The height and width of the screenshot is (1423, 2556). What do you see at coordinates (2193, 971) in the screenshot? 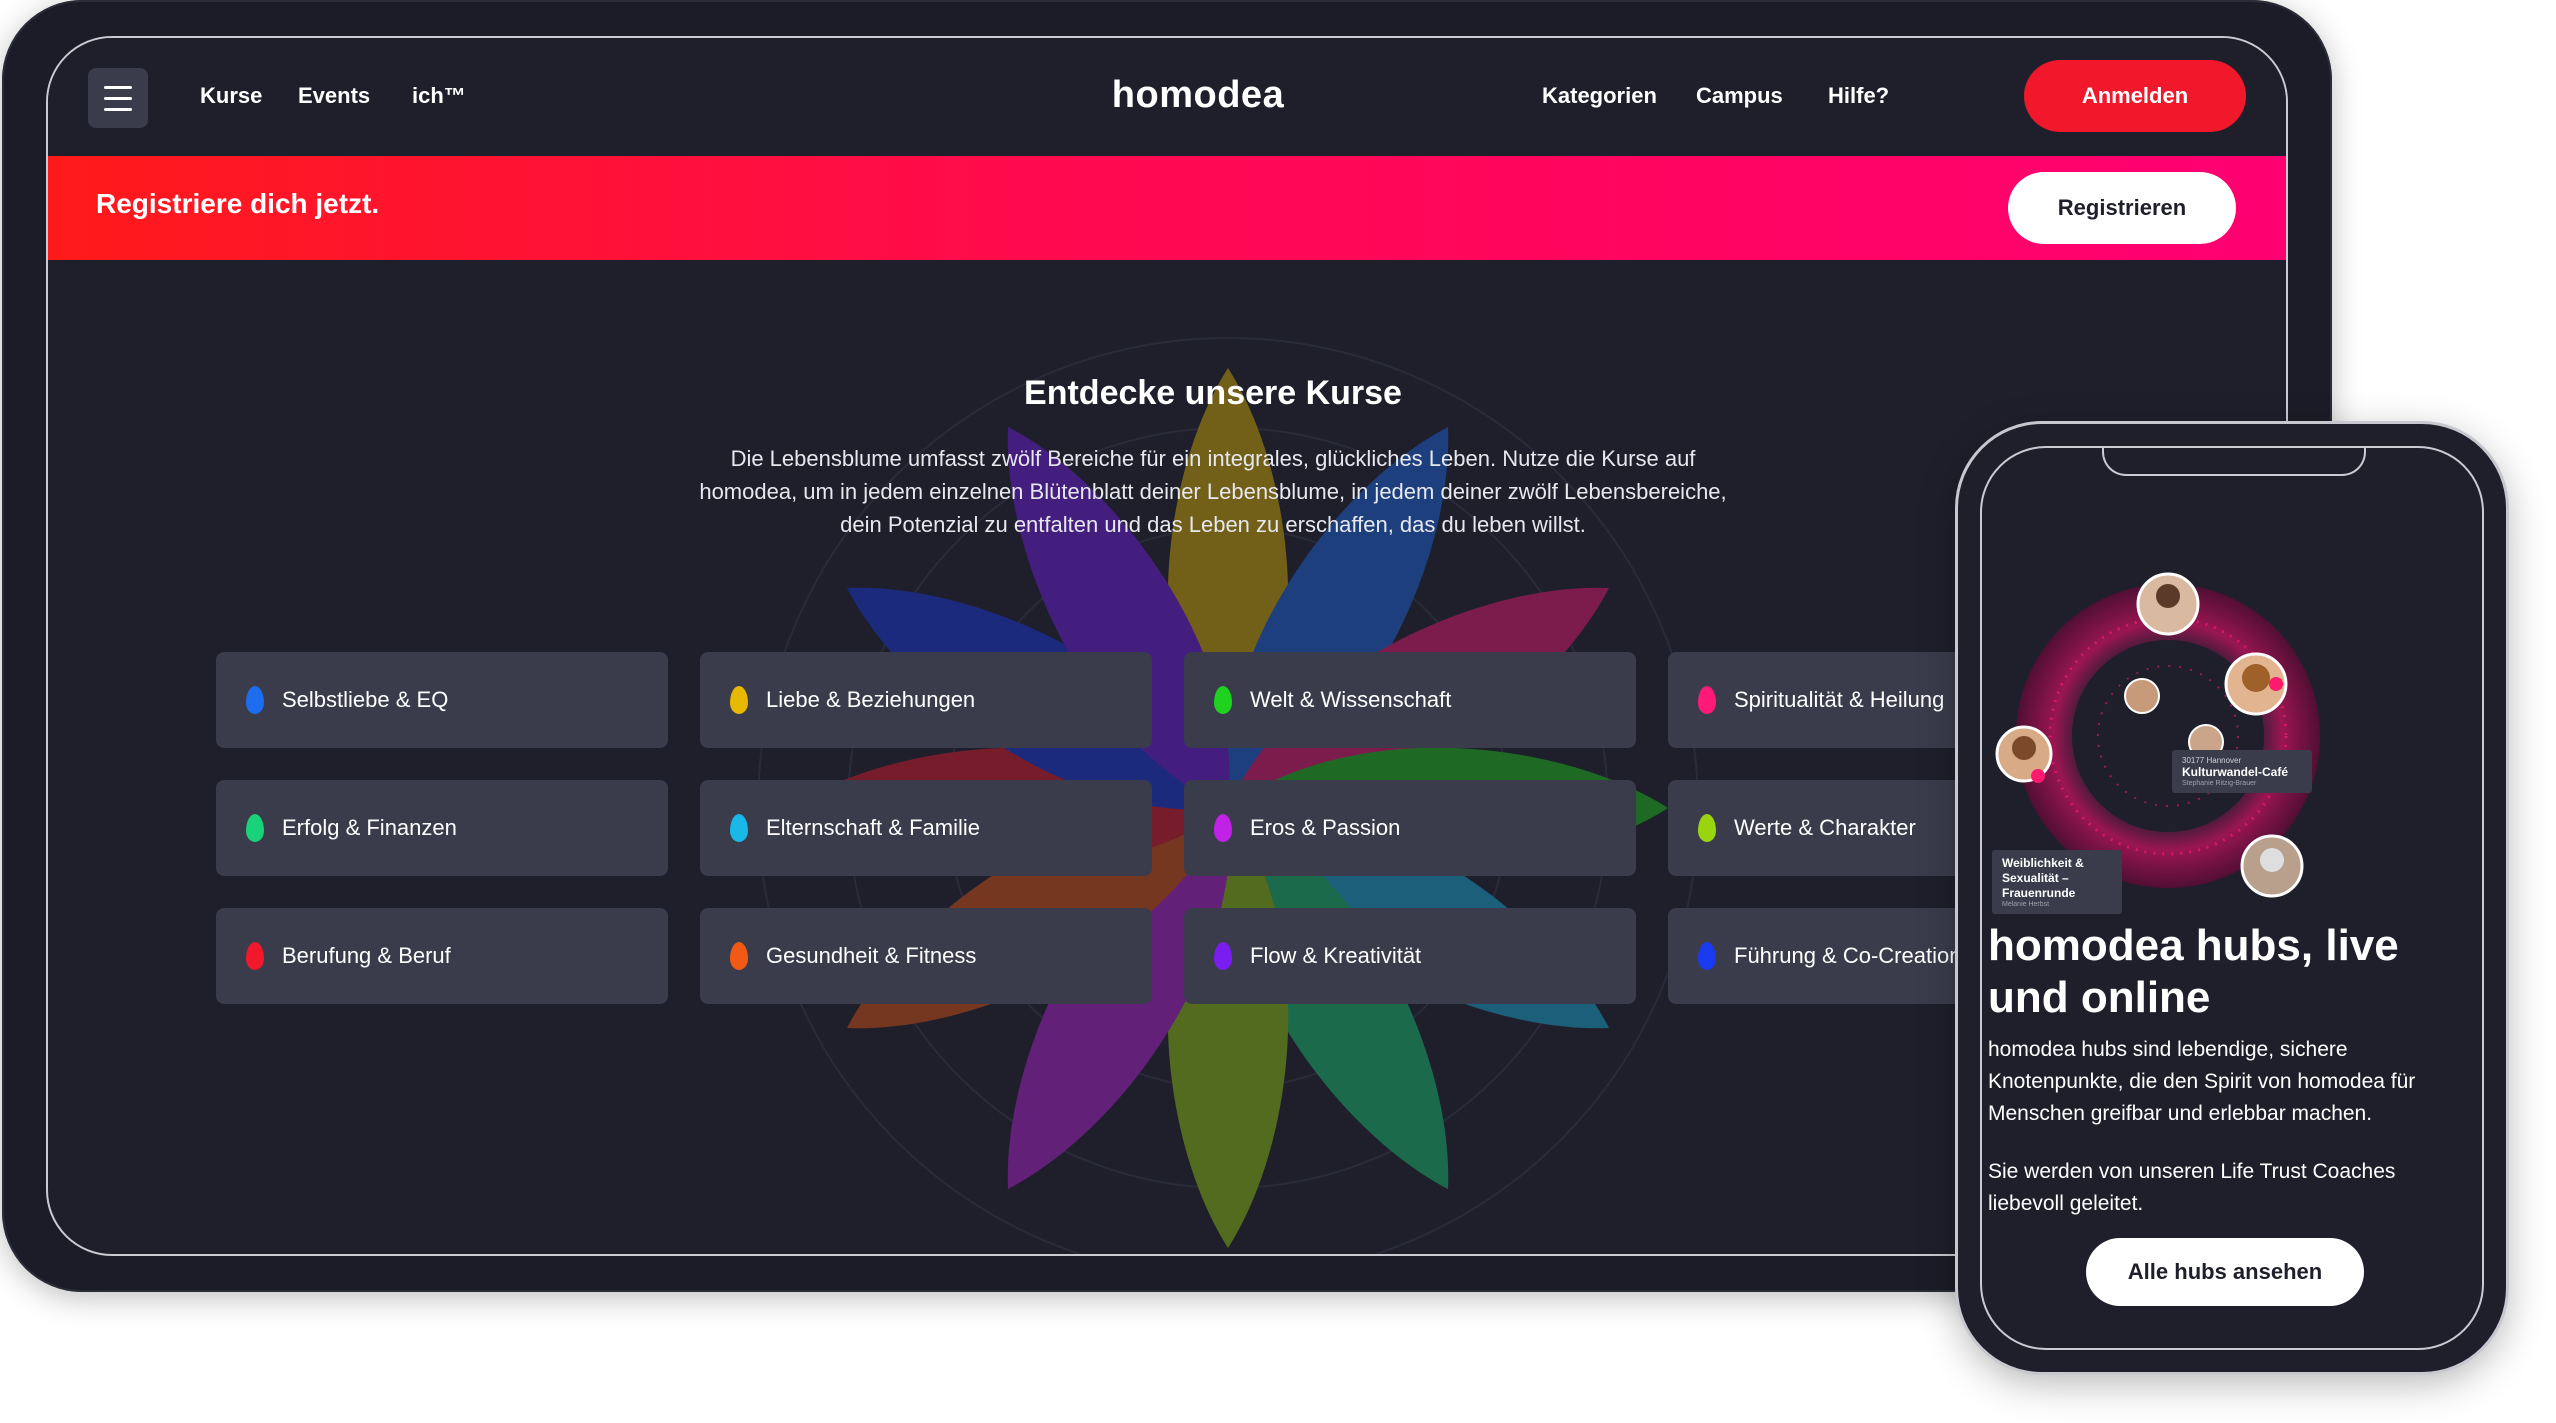
I see `hubs-title: homodea hubs, live und online` at bounding box center [2193, 971].